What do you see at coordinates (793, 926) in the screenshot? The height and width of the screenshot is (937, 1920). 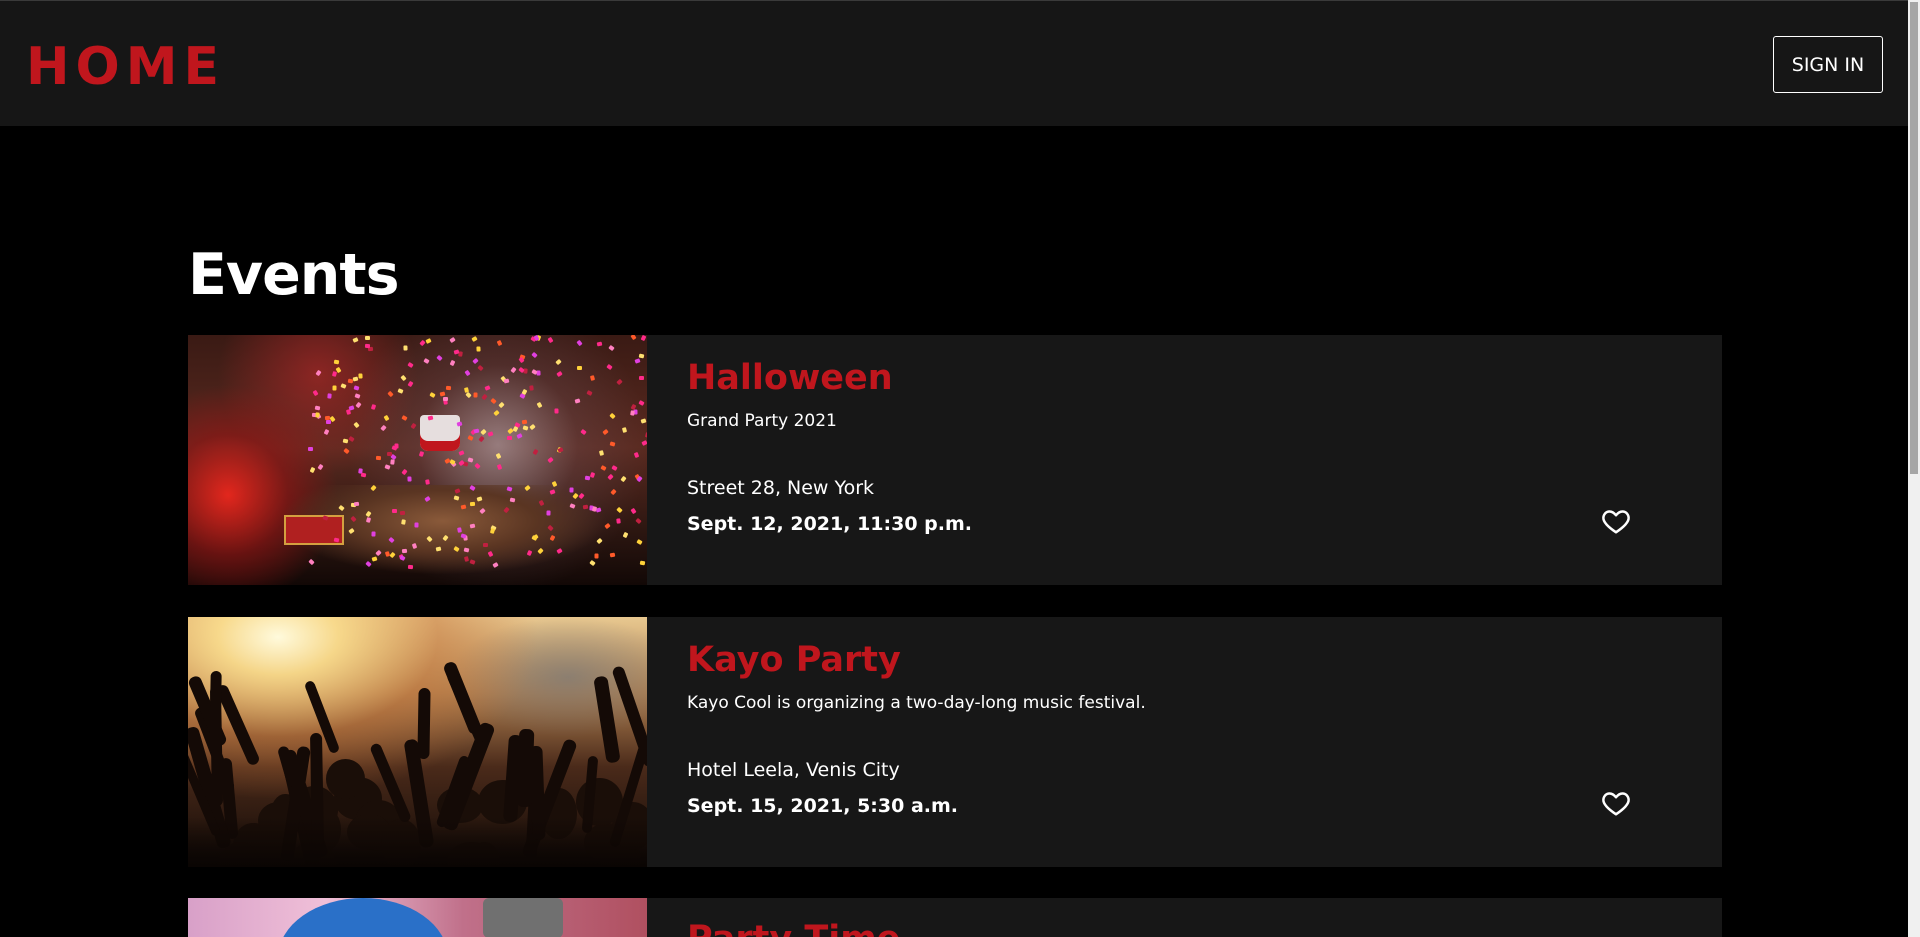 I see `event-title: Party Time` at bounding box center [793, 926].